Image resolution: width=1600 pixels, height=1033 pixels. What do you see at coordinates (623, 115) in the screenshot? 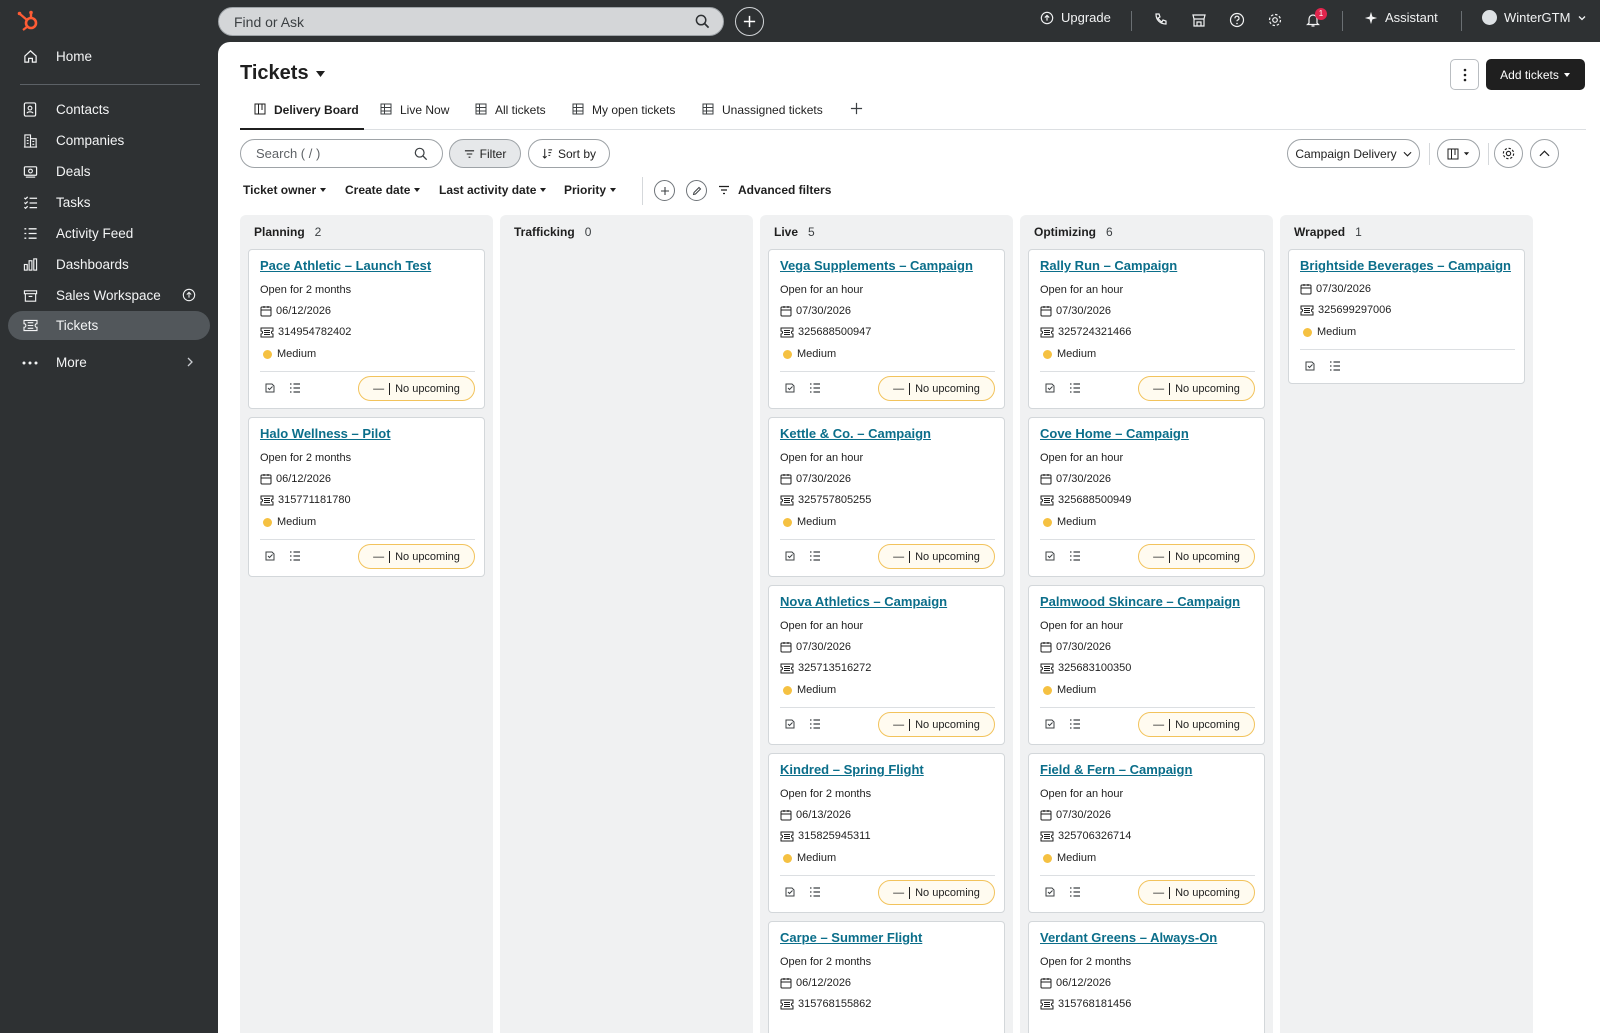
I see `tab-my-open-tickets: My open tickets` at bounding box center [623, 115].